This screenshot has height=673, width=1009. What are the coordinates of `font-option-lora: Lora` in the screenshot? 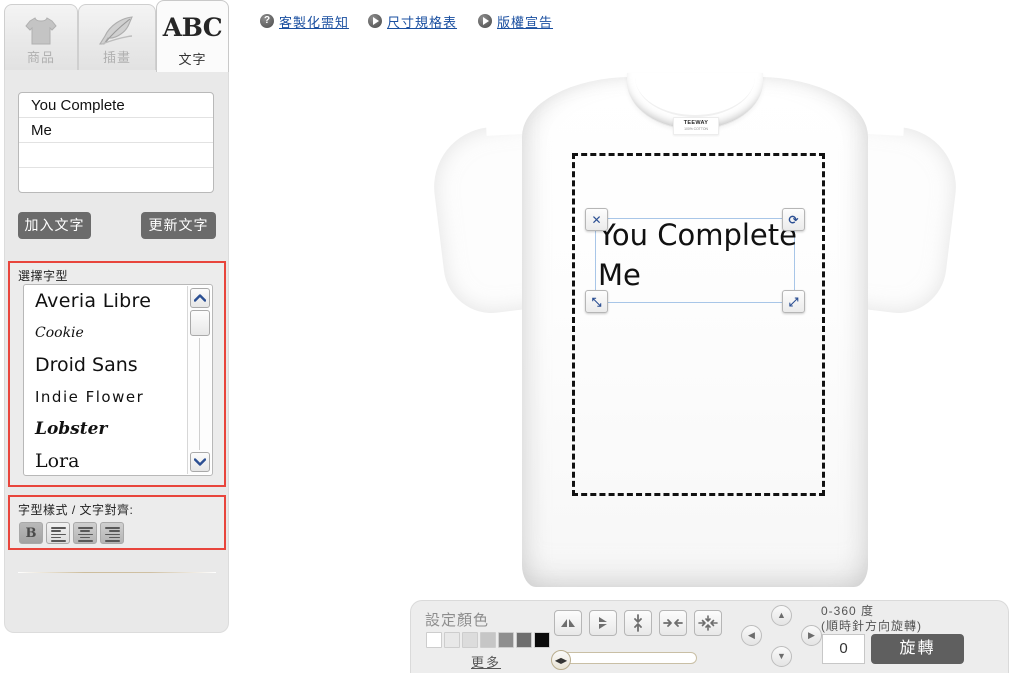 It's located at (118, 460).